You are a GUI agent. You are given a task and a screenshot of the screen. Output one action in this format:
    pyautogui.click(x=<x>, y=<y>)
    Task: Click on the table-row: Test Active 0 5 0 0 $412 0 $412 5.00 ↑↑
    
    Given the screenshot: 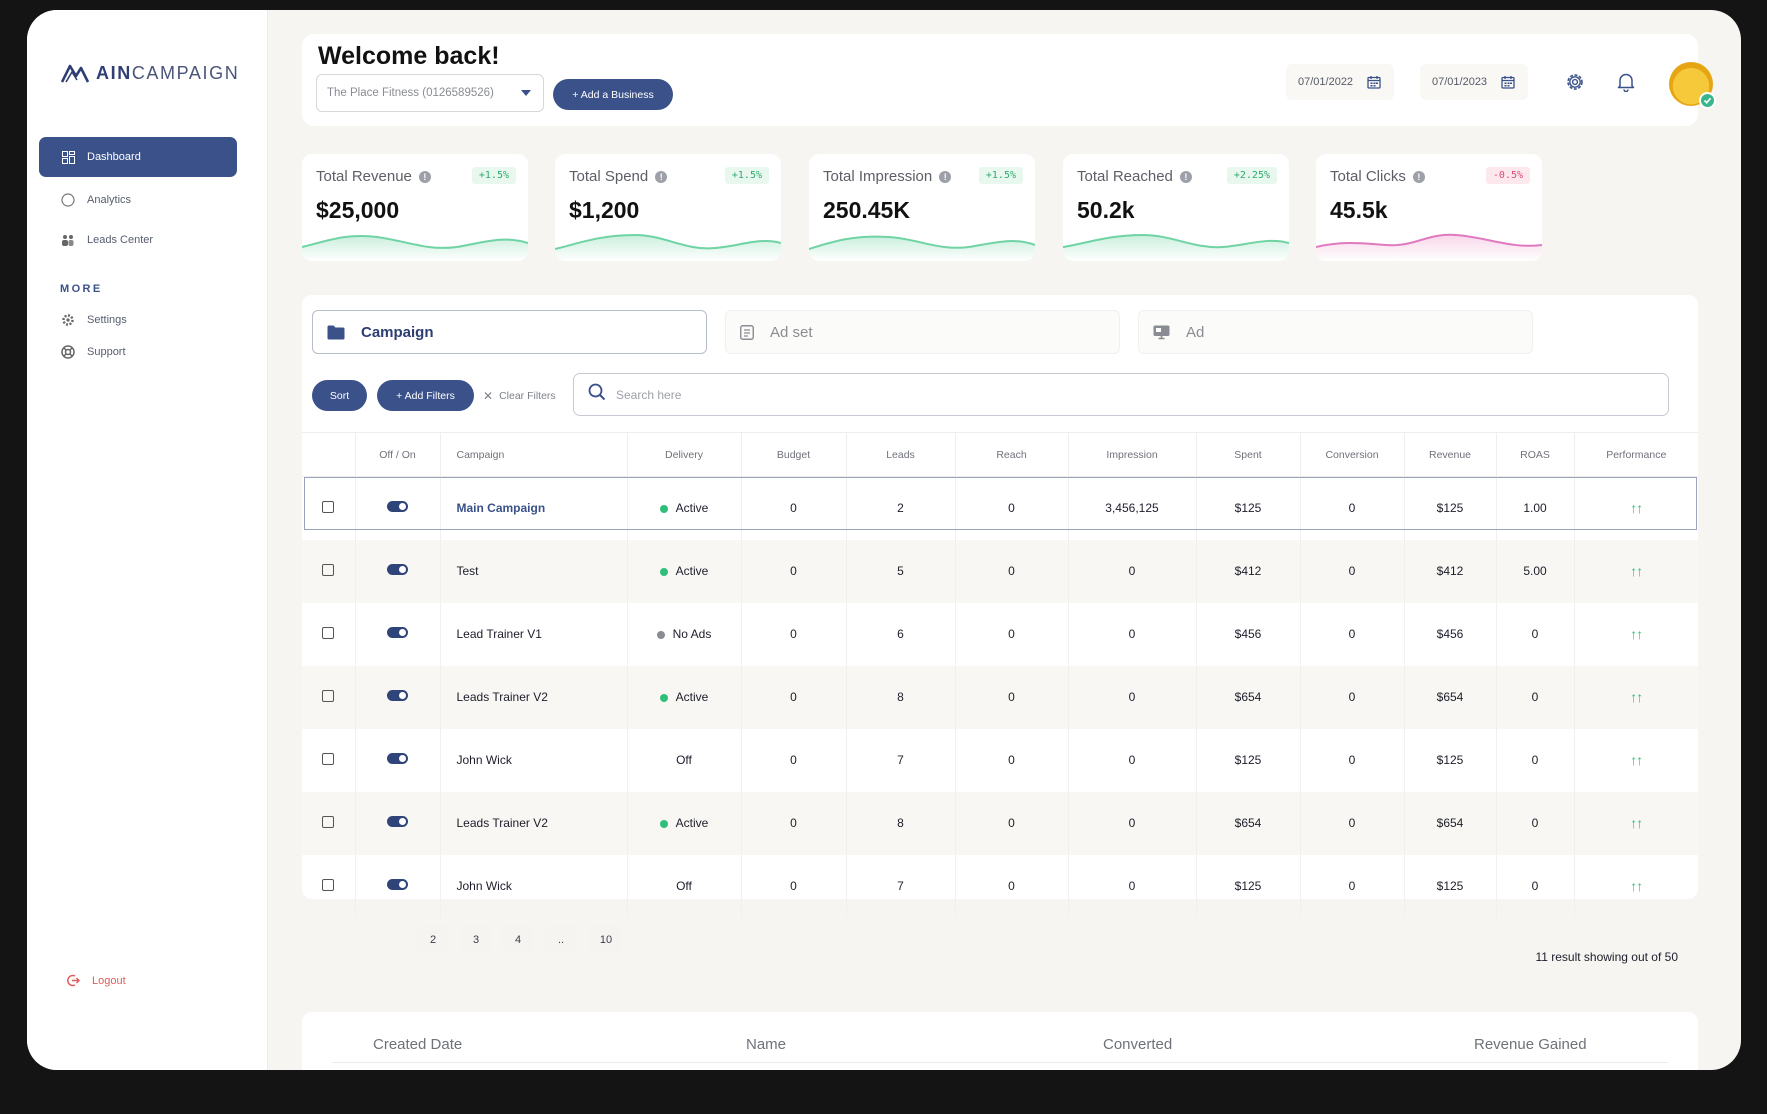 What is the action you would take?
    pyautogui.click(x=1000, y=571)
    